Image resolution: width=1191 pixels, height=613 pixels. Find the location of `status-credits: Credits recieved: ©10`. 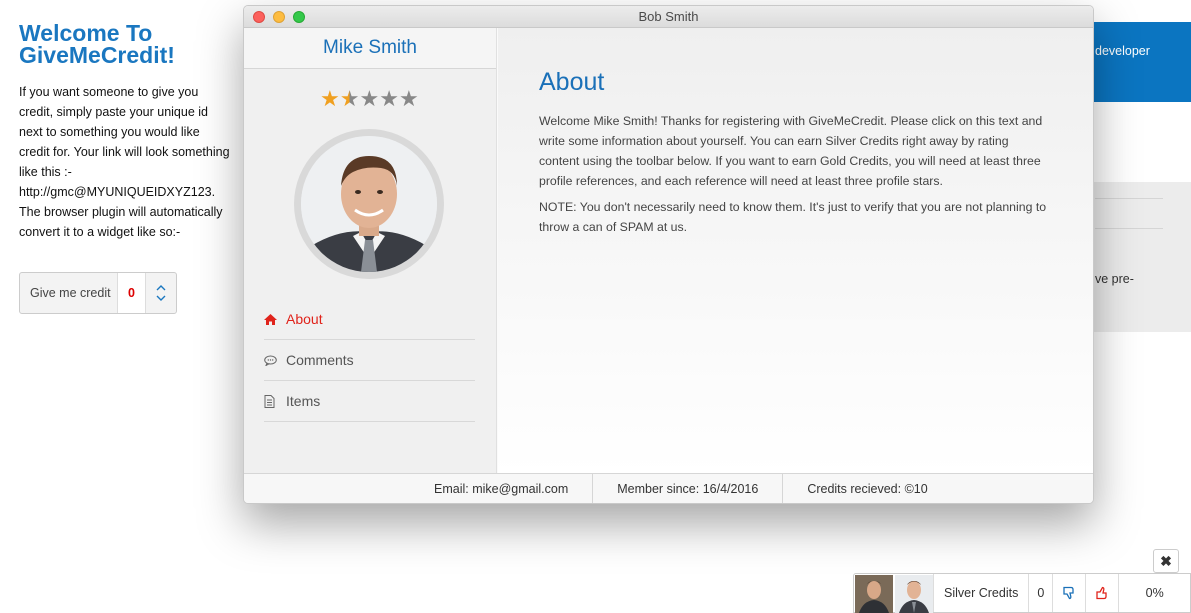

status-credits: Credits recieved: ©10 is located at coordinates (866, 488).